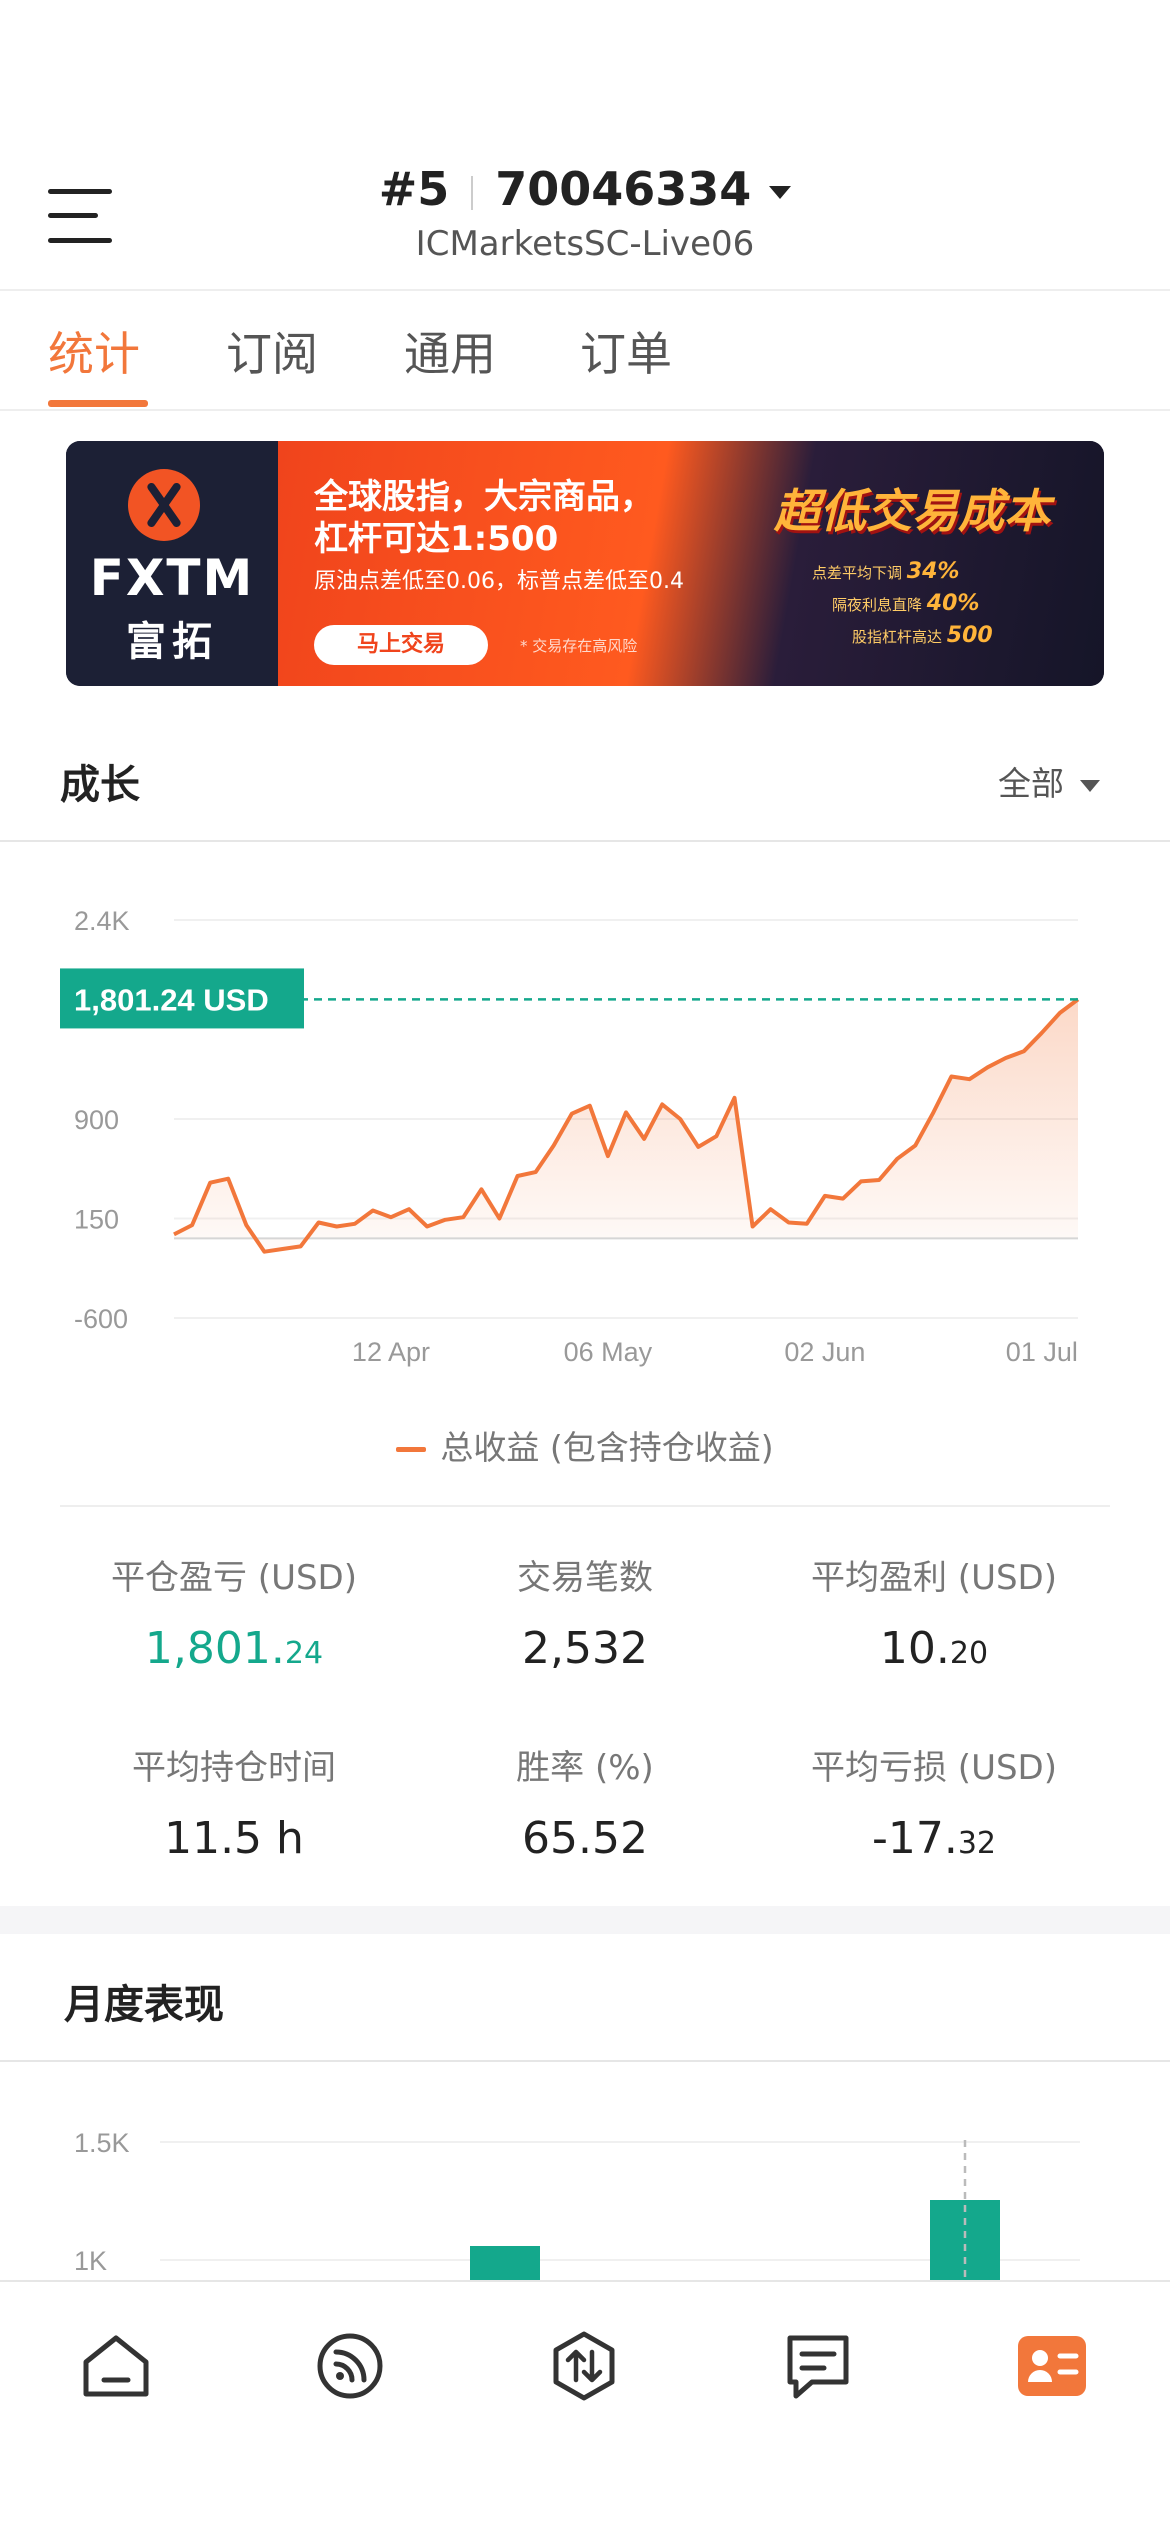 The width and height of the screenshot is (1170, 2534). Describe the element at coordinates (234, 1648) in the screenshot. I see `stat-value: 1,801.24` at that location.